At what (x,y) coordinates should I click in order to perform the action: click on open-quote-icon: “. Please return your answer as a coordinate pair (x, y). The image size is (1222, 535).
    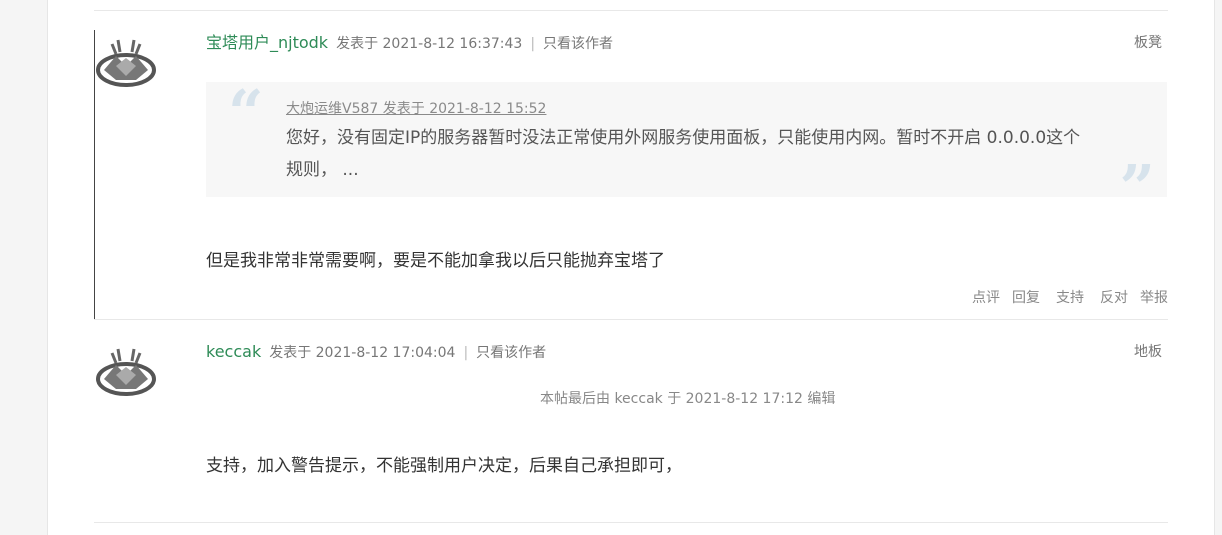
    Looking at the image, I should click on (246, 112).